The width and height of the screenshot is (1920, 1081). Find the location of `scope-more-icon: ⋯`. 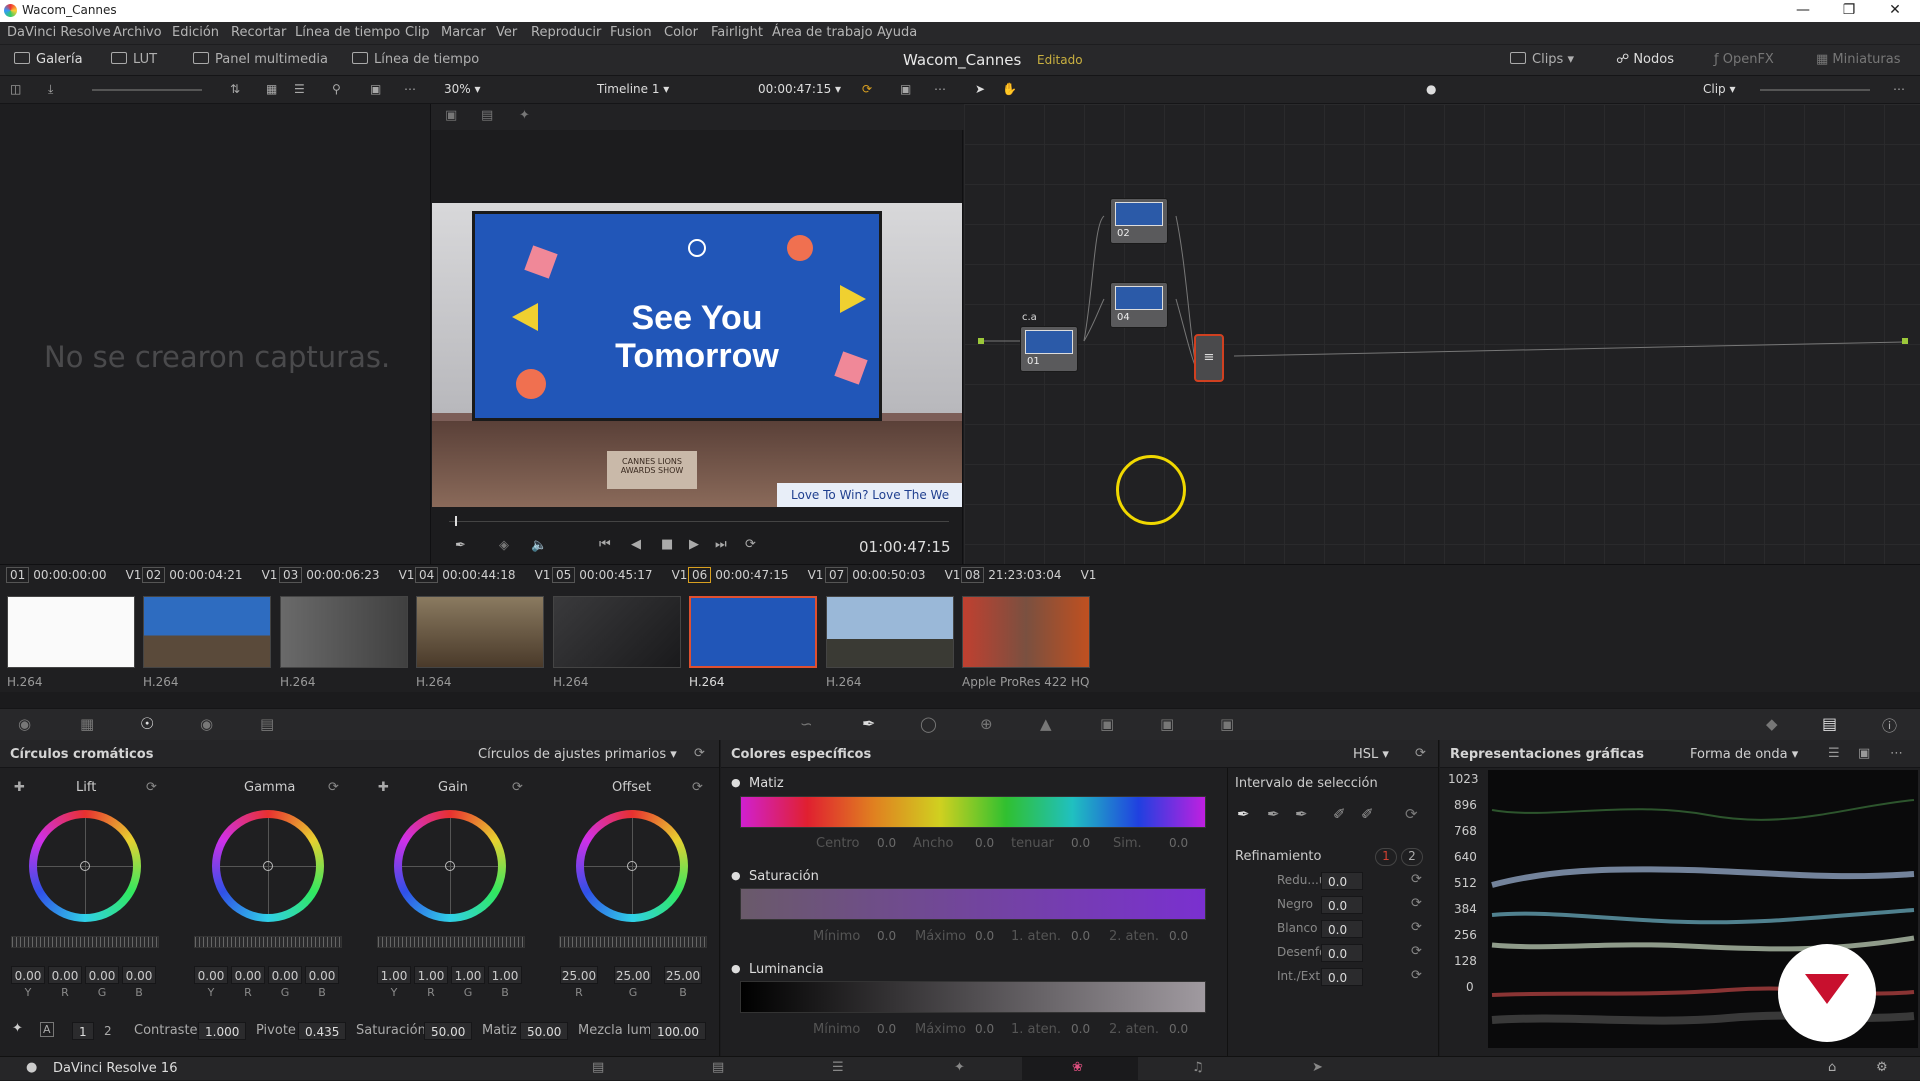

scope-more-icon: ⋯ is located at coordinates (1896, 753).